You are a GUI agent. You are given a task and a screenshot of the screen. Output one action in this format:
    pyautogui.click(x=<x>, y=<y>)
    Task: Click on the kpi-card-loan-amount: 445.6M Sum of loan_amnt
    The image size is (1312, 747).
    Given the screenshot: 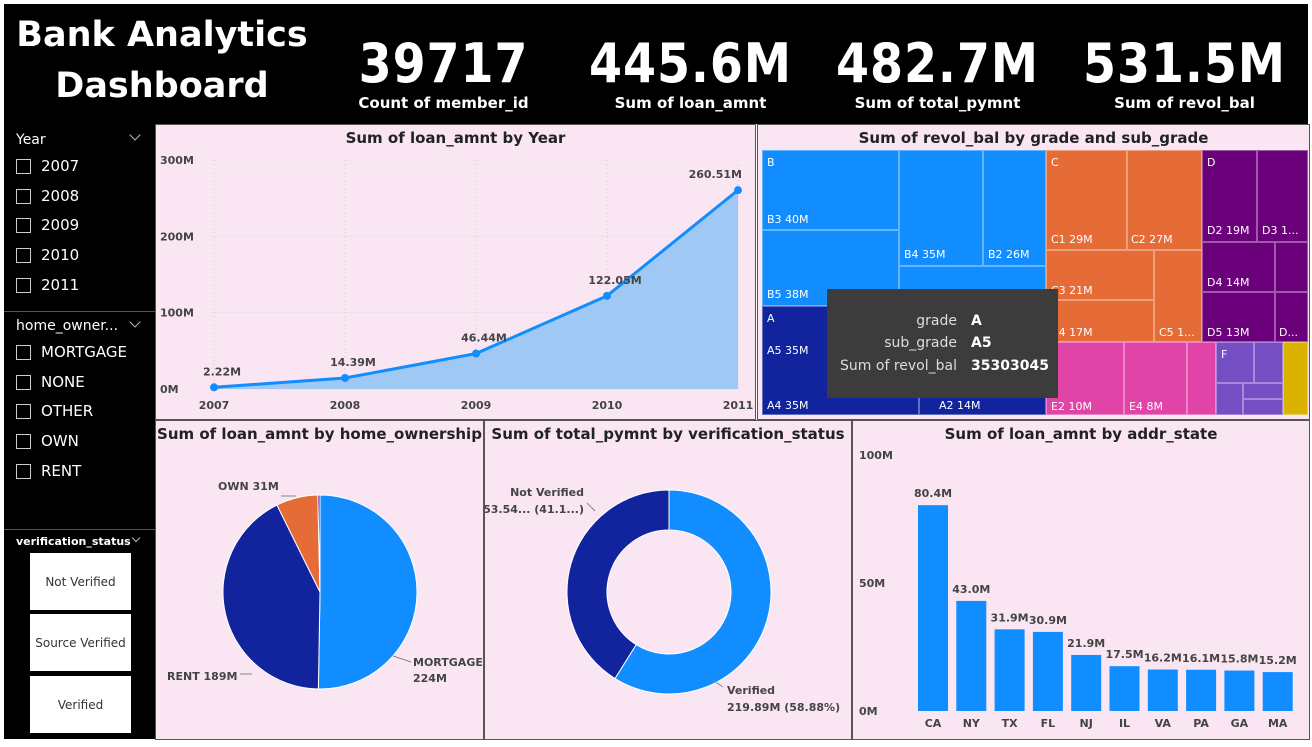 What is the action you would take?
    pyautogui.click(x=690, y=64)
    